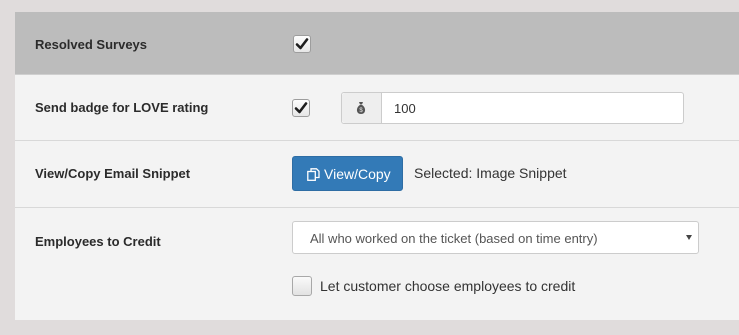 This screenshot has height=335, width=739. What do you see at coordinates (313, 174) in the screenshot?
I see `copy-icon` at bounding box center [313, 174].